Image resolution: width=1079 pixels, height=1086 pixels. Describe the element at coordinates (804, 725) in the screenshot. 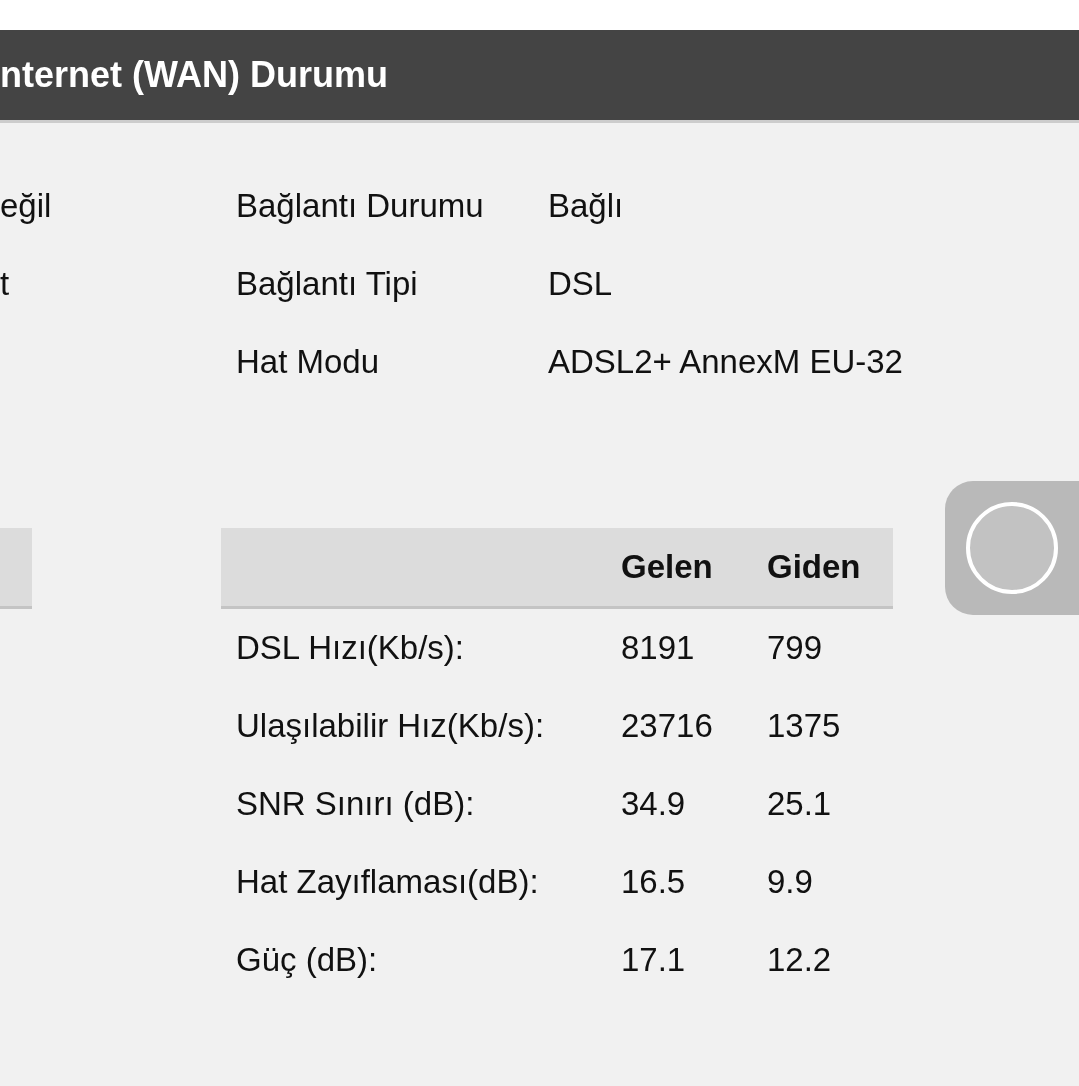

I see `table-cell: 1375` at that location.